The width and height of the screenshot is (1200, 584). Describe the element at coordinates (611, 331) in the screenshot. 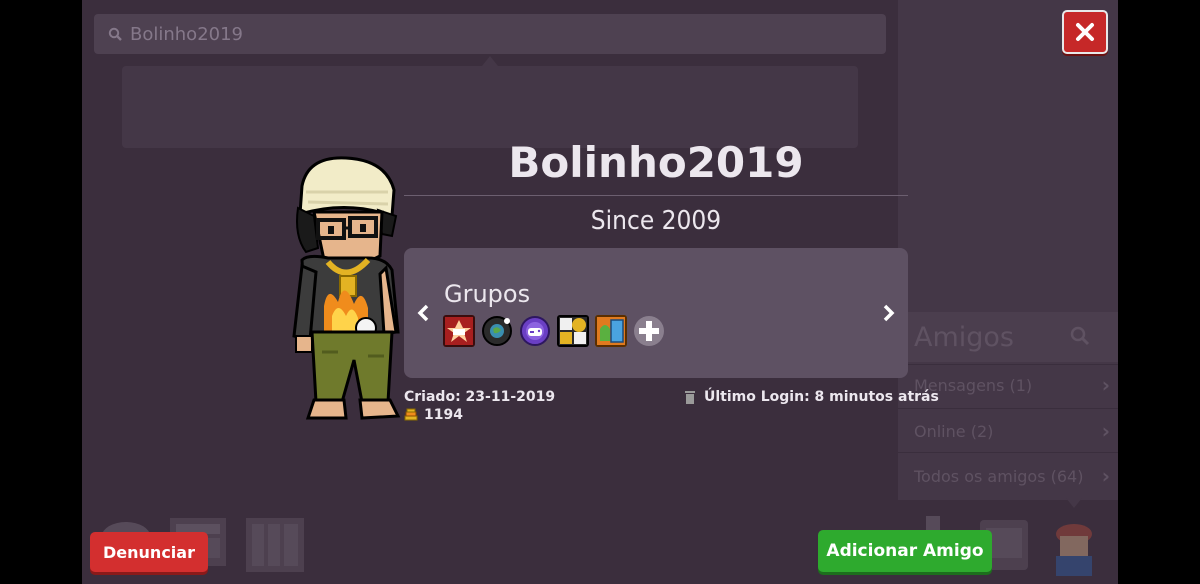

I see `orange-blue-badge-icon` at that location.